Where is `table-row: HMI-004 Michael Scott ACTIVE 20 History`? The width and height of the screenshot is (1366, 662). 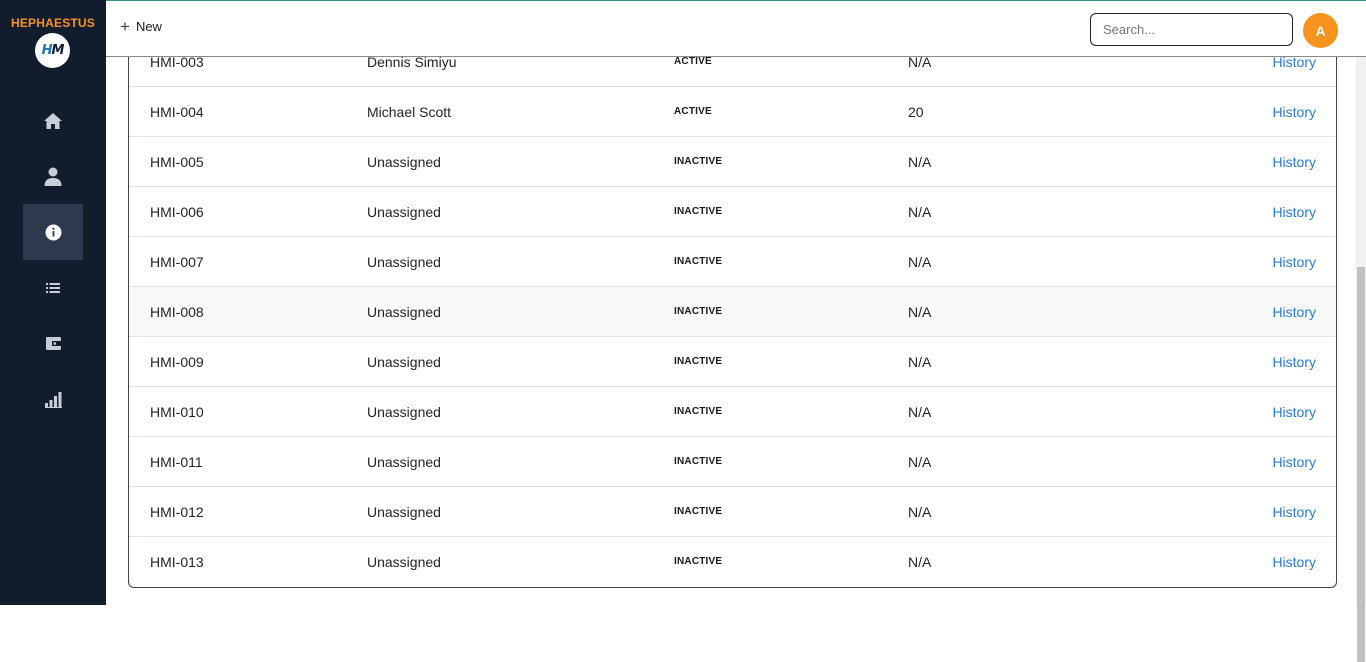 table-row: HMI-004 Michael Scott ACTIVE 20 History is located at coordinates (732, 112).